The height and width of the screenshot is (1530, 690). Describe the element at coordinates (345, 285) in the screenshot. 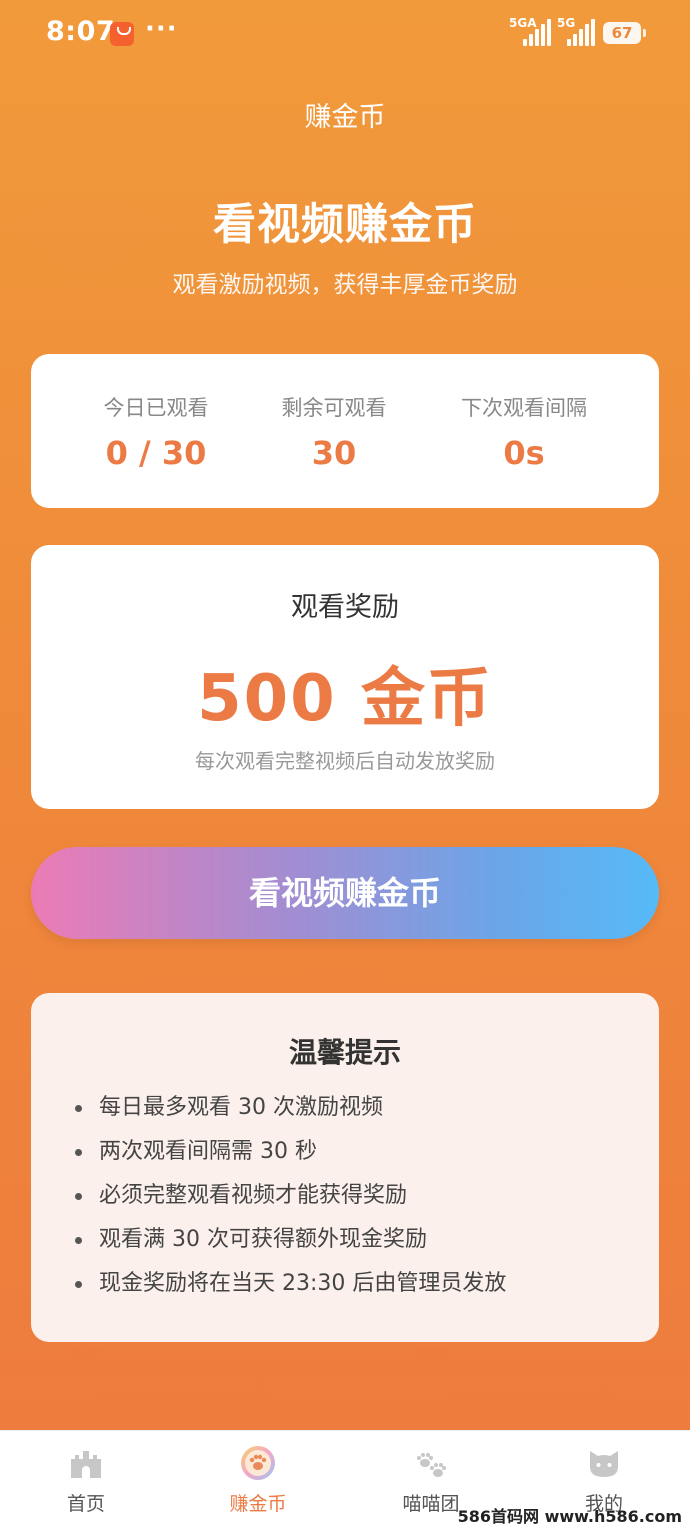

I see `hero-subtitle: 观看激励视频，获得丰厚金币奖励` at that location.